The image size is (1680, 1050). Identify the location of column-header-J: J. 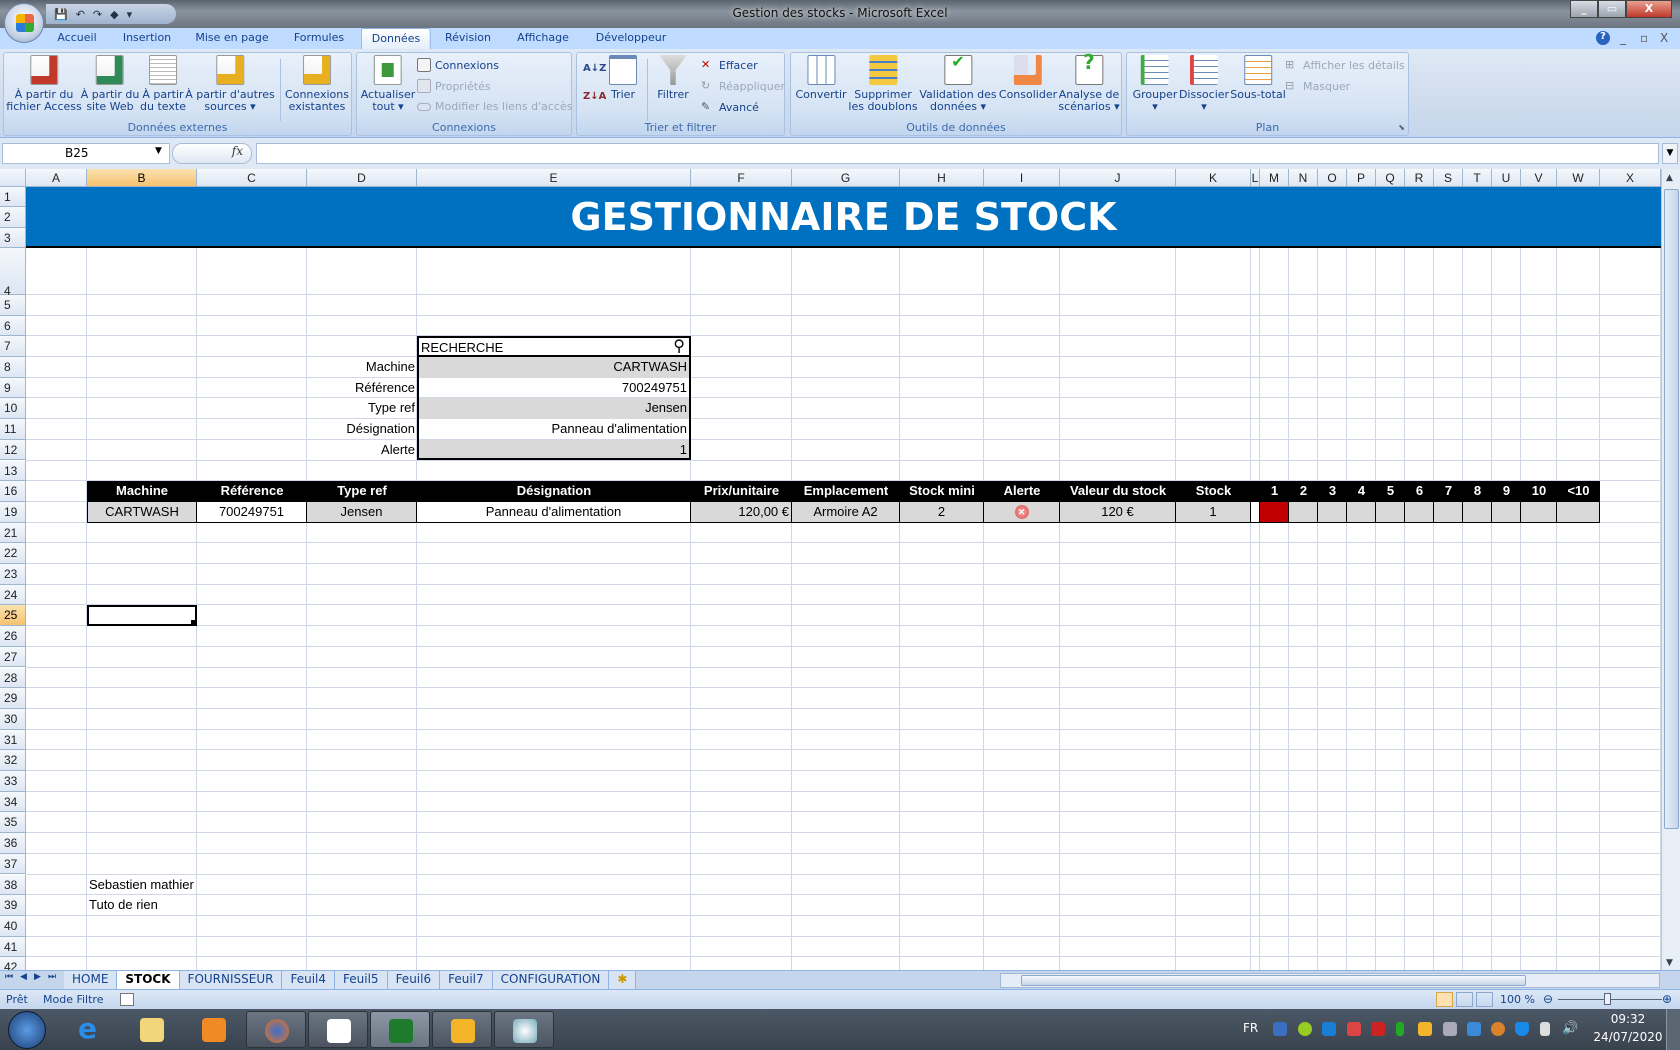
(1118, 178).